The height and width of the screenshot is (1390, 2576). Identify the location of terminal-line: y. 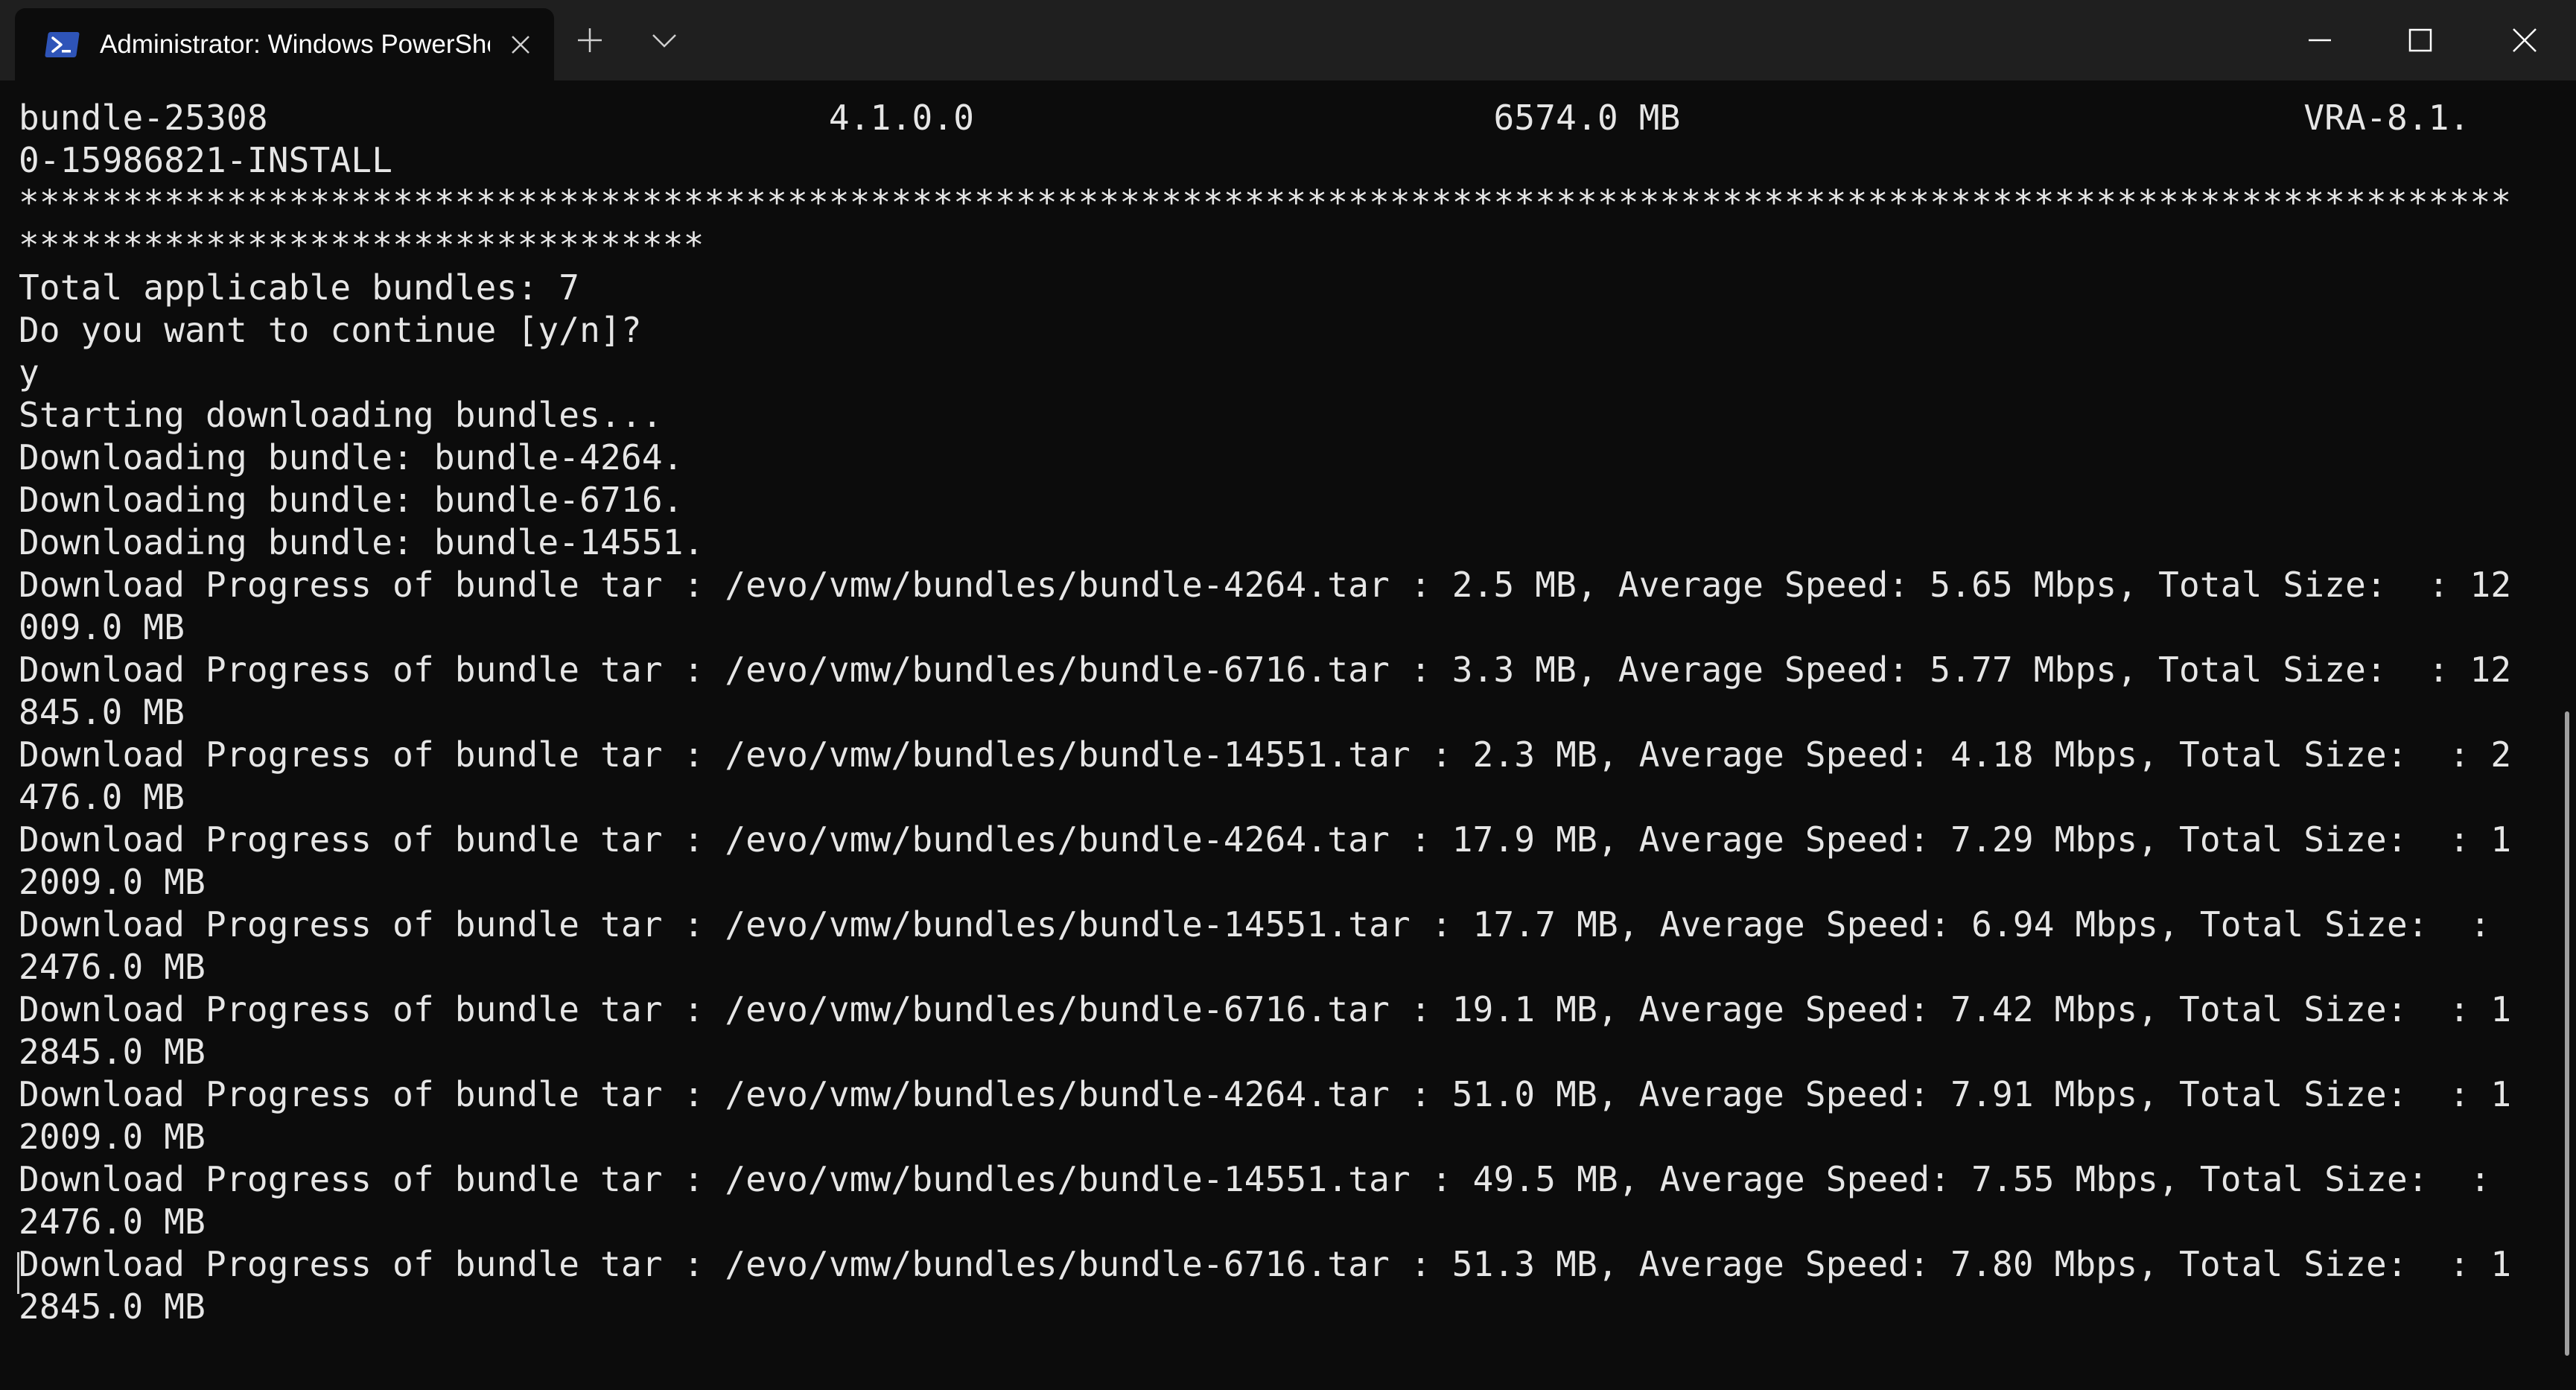
(29, 373).